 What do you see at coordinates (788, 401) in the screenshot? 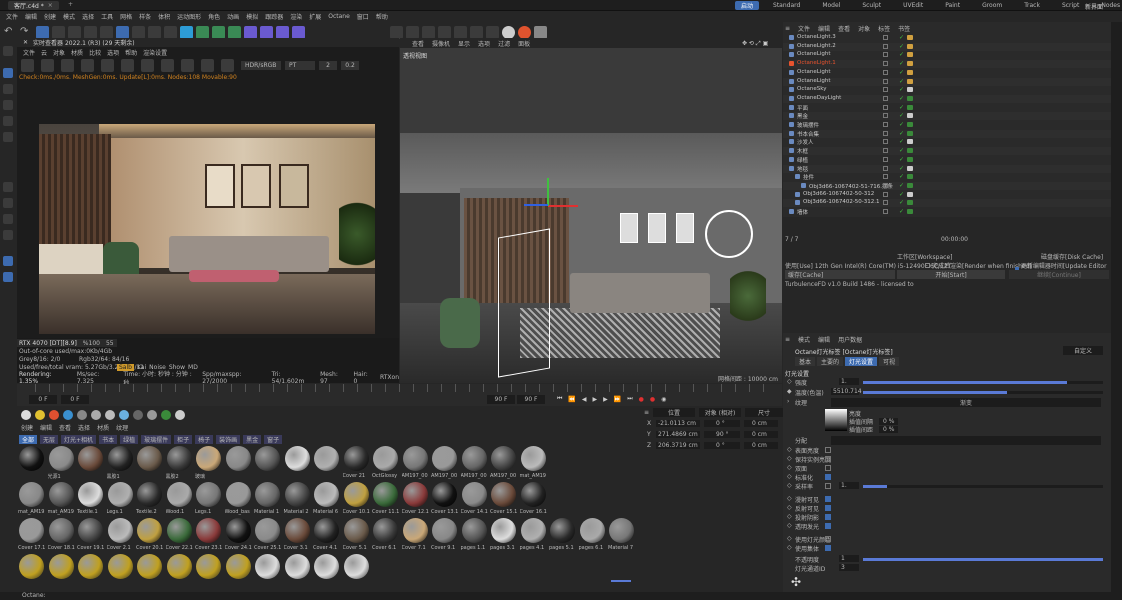
I see `expand-icon: ›` at bounding box center [788, 401].